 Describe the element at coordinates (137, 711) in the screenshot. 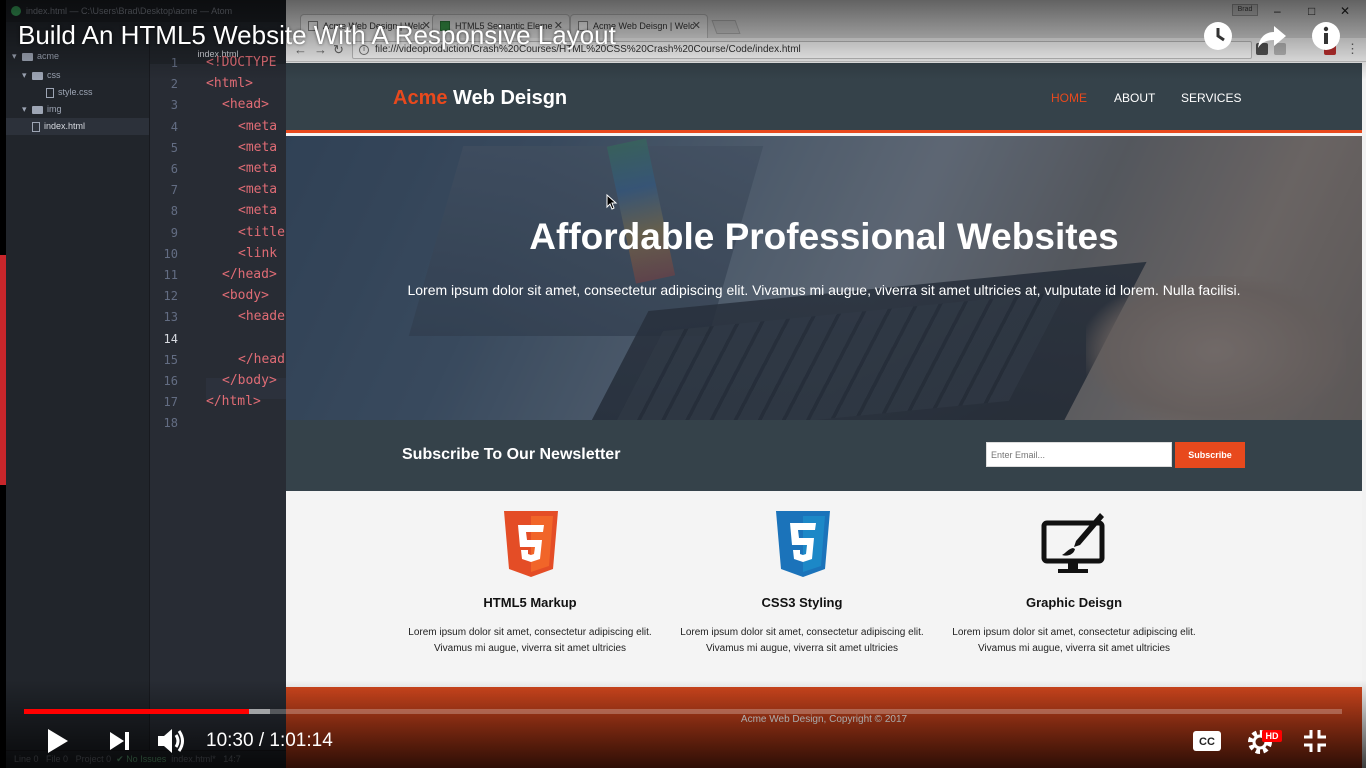

I see `played-bar` at that location.